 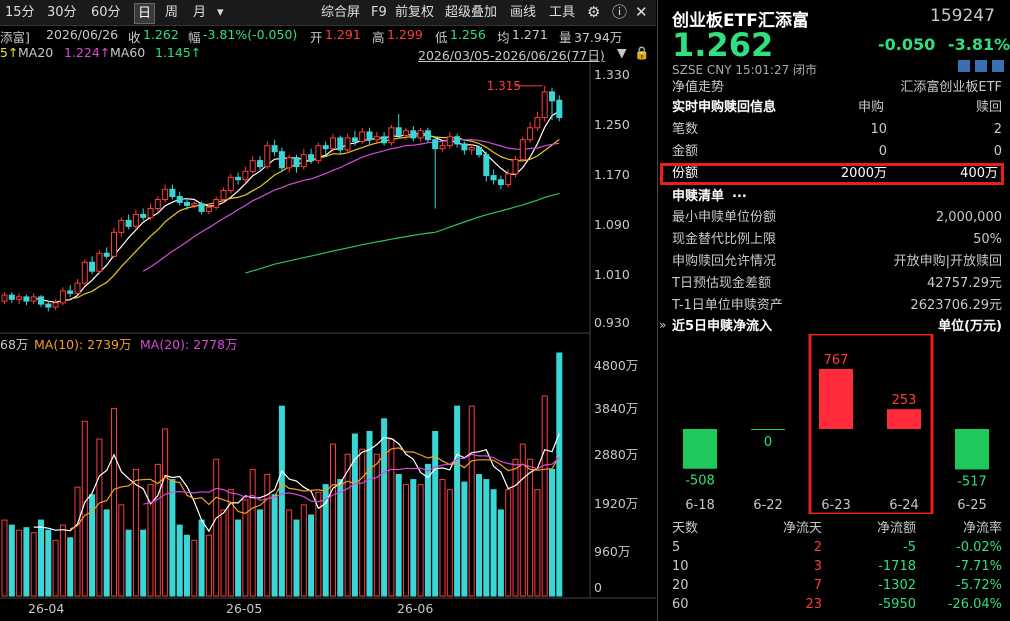 What do you see at coordinates (964, 66) in the screenshot?
I see `edit-icon` at bounding box center [964, 66].